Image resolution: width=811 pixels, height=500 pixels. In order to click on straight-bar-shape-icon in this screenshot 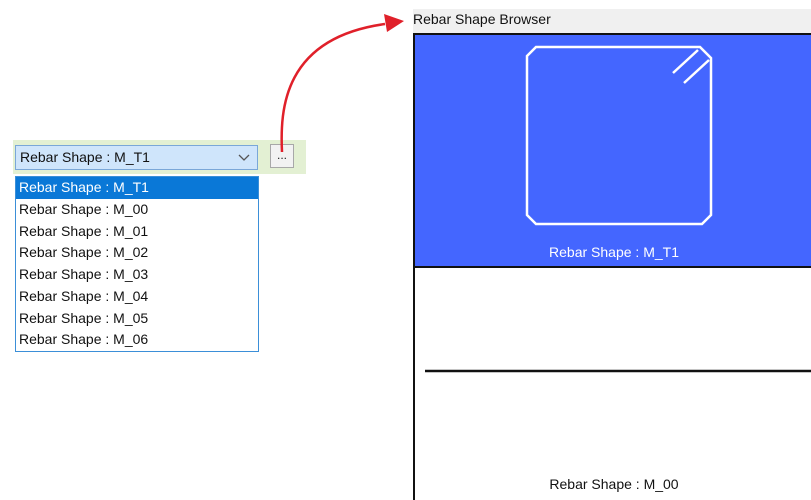, I will do `click(618, 371)`.